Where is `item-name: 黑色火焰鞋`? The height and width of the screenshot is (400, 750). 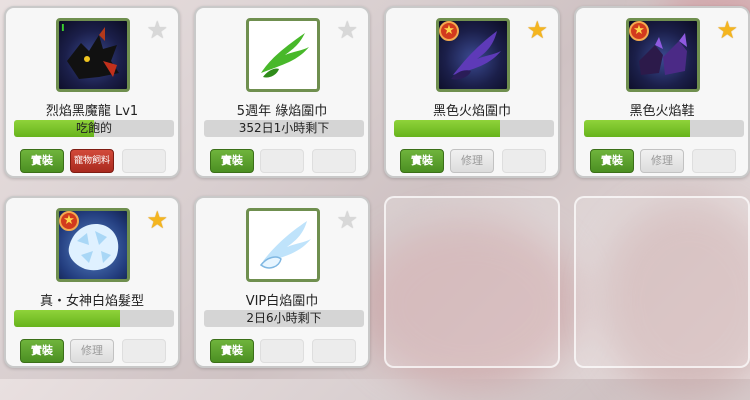
item-name: 黑色火焰鞋 is located at coordinates (662, 111).